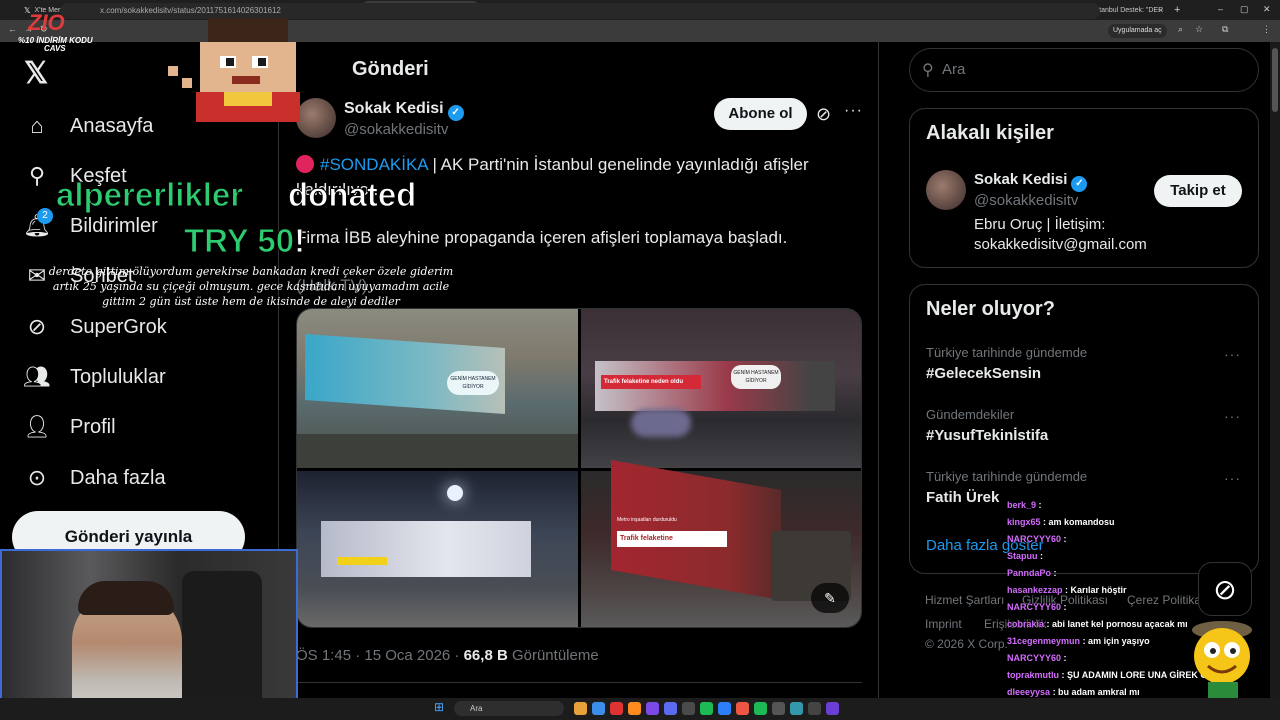 This screenshot has height=720, width=1280. I want to click on chat-username: dleeeyysa, so click(1029, 692).